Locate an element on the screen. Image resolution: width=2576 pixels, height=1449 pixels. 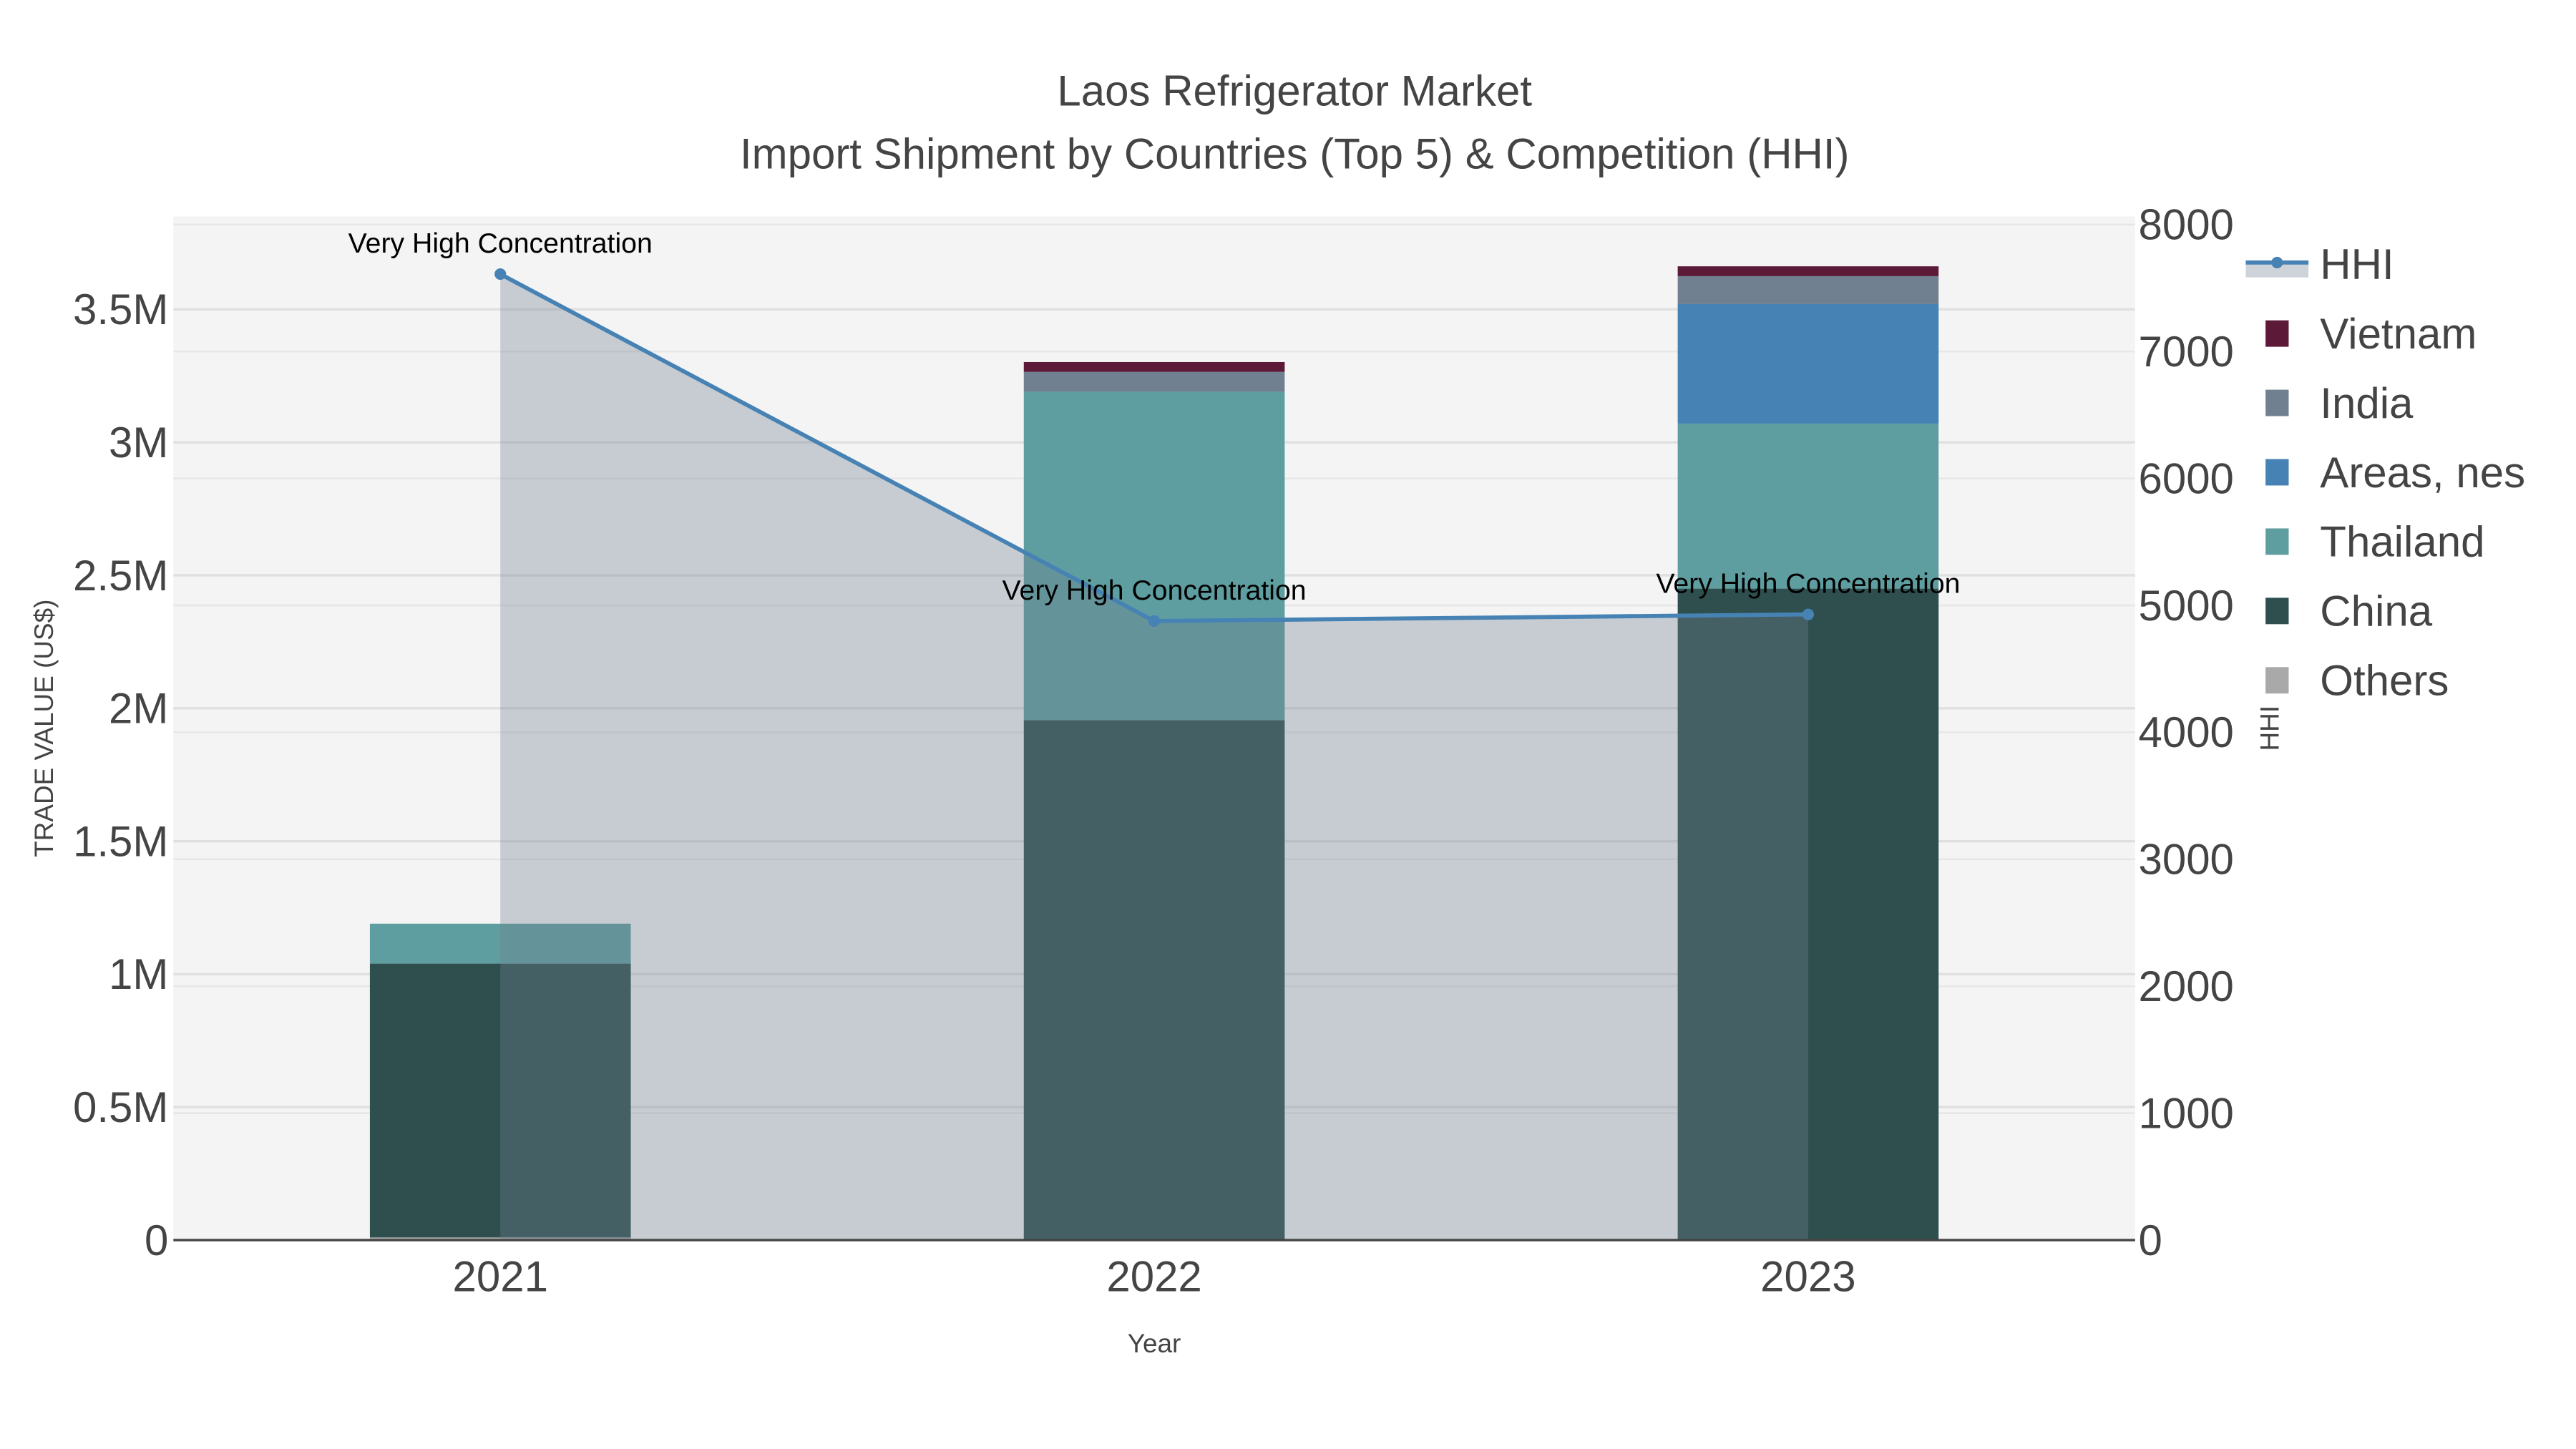
y2-tick-label: 3000 is located at coordinates (2185, 860).